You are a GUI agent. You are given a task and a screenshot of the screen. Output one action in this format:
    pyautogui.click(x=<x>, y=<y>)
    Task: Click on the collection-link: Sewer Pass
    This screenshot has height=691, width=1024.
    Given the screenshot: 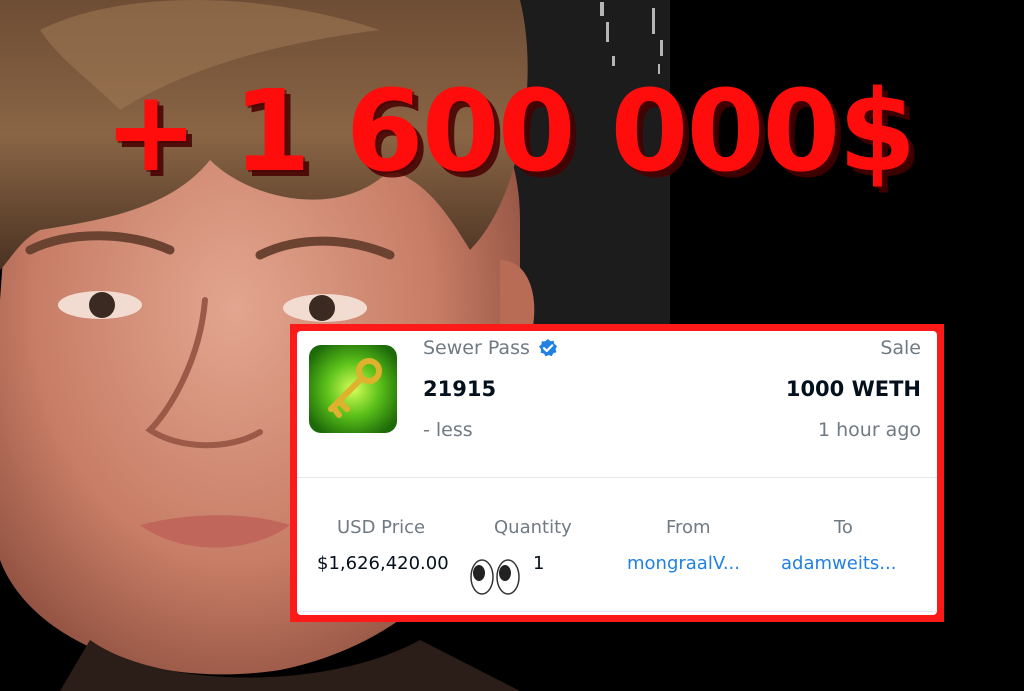 What is the action you would take?
    pyautogui.click(x=490, y=348)
    